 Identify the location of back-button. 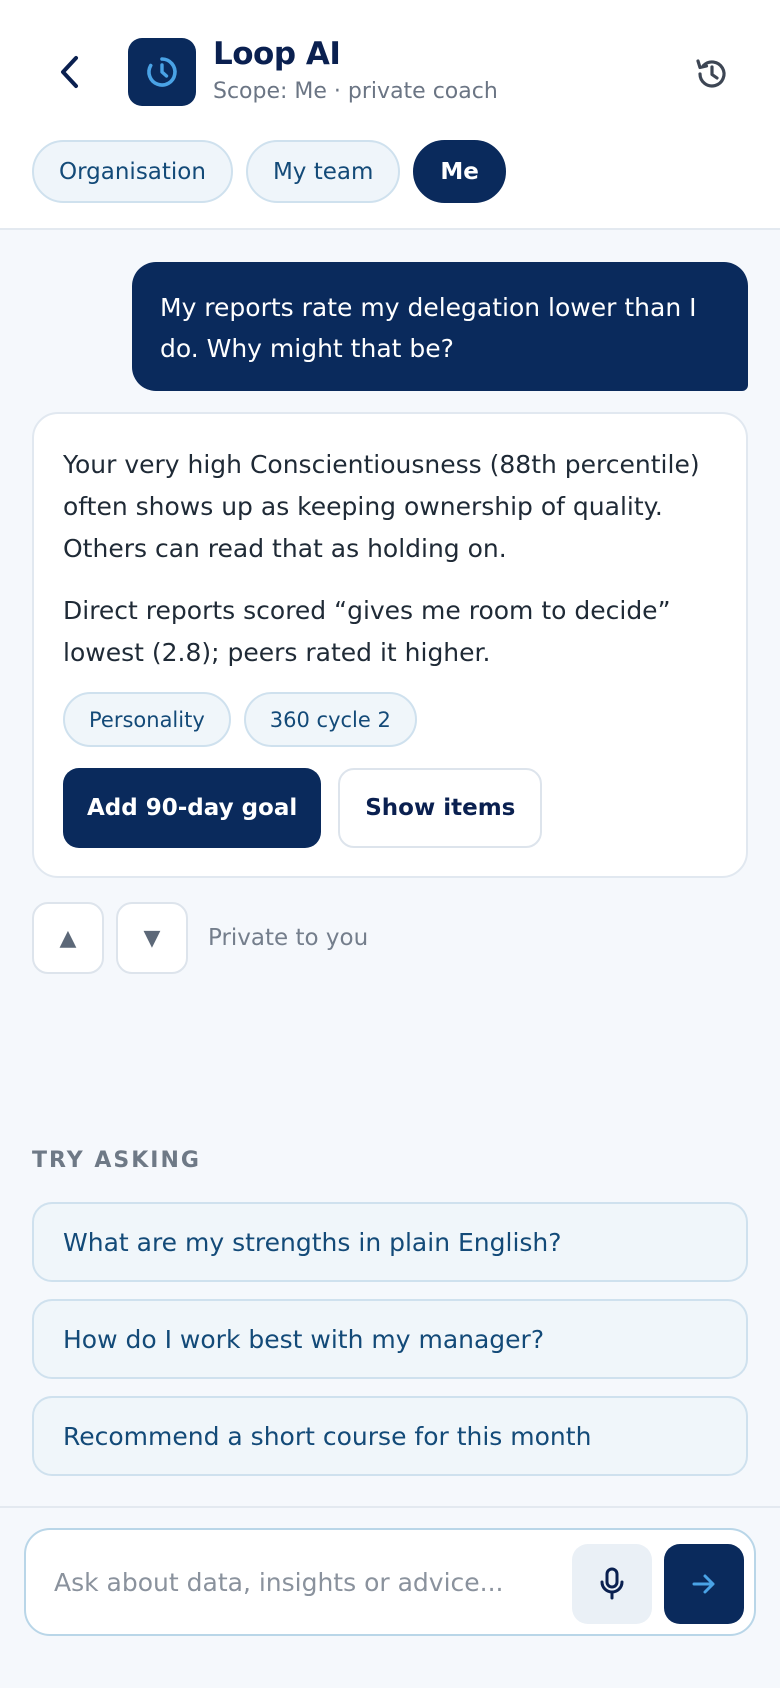
(69, 72).